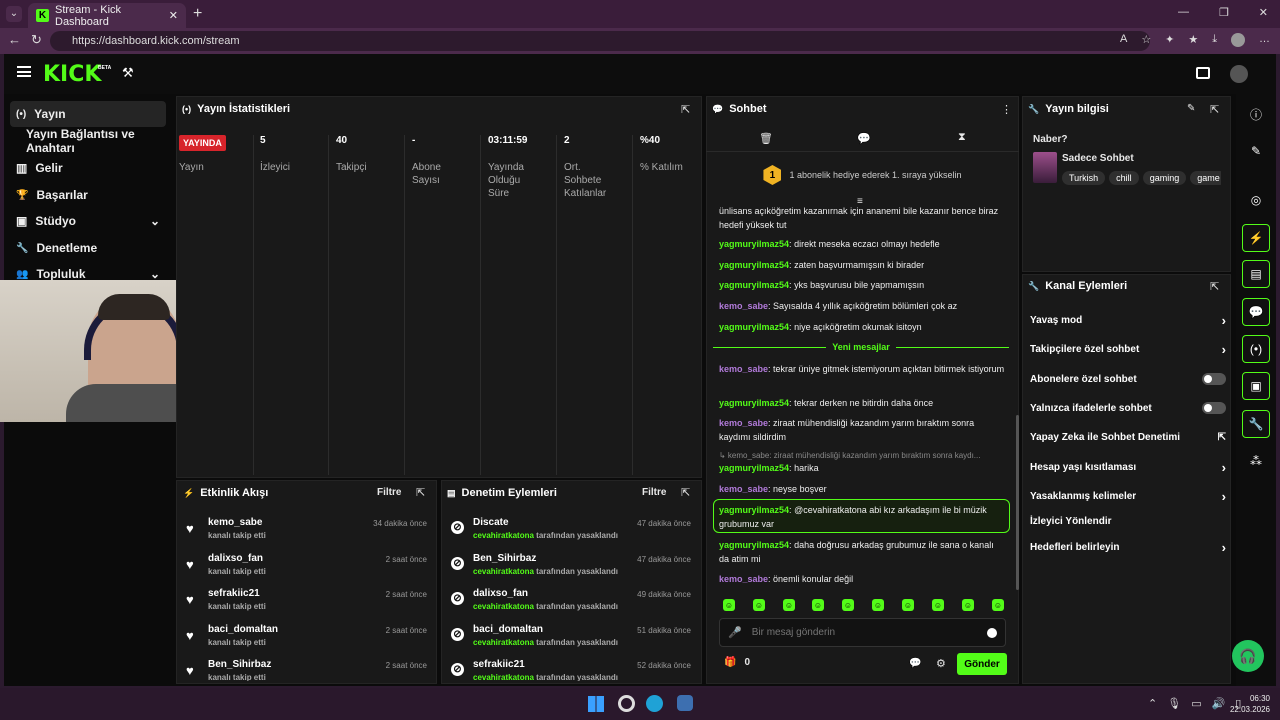 This screenshot has height=720, width=1280. What do you see at coordinates (88, 248) in the screenshot?
I see `sidebar-item-denetleme: 🔧 Denetleme` at bounding box center [88, 248].